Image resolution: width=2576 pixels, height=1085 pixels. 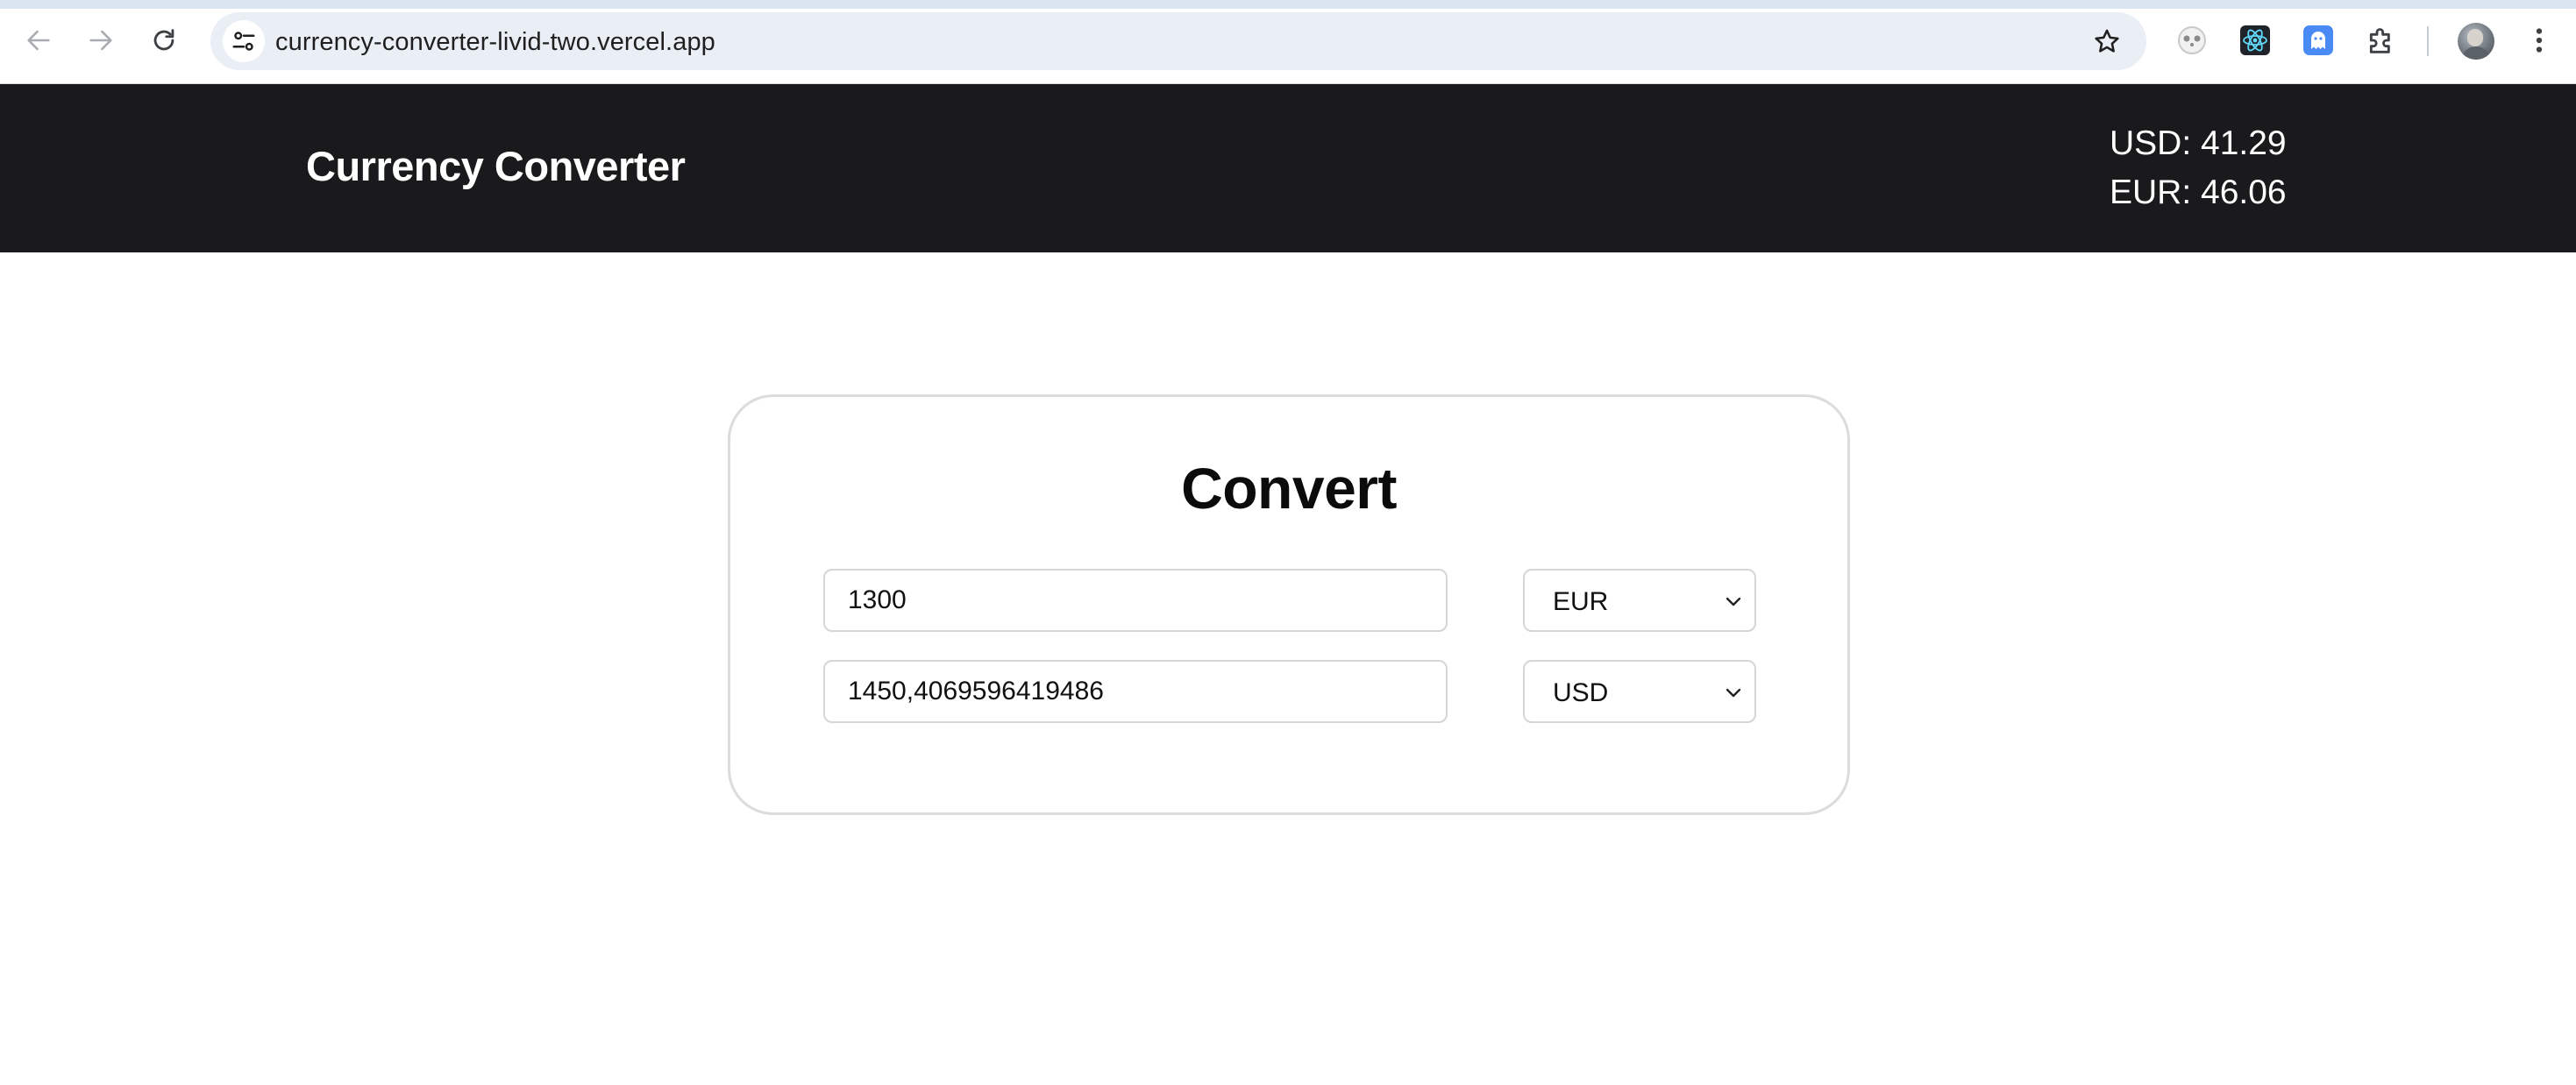 I want to click on exchange-rates: USD: 41.29 EUR: 46.06, so click(x=2198, y=168).